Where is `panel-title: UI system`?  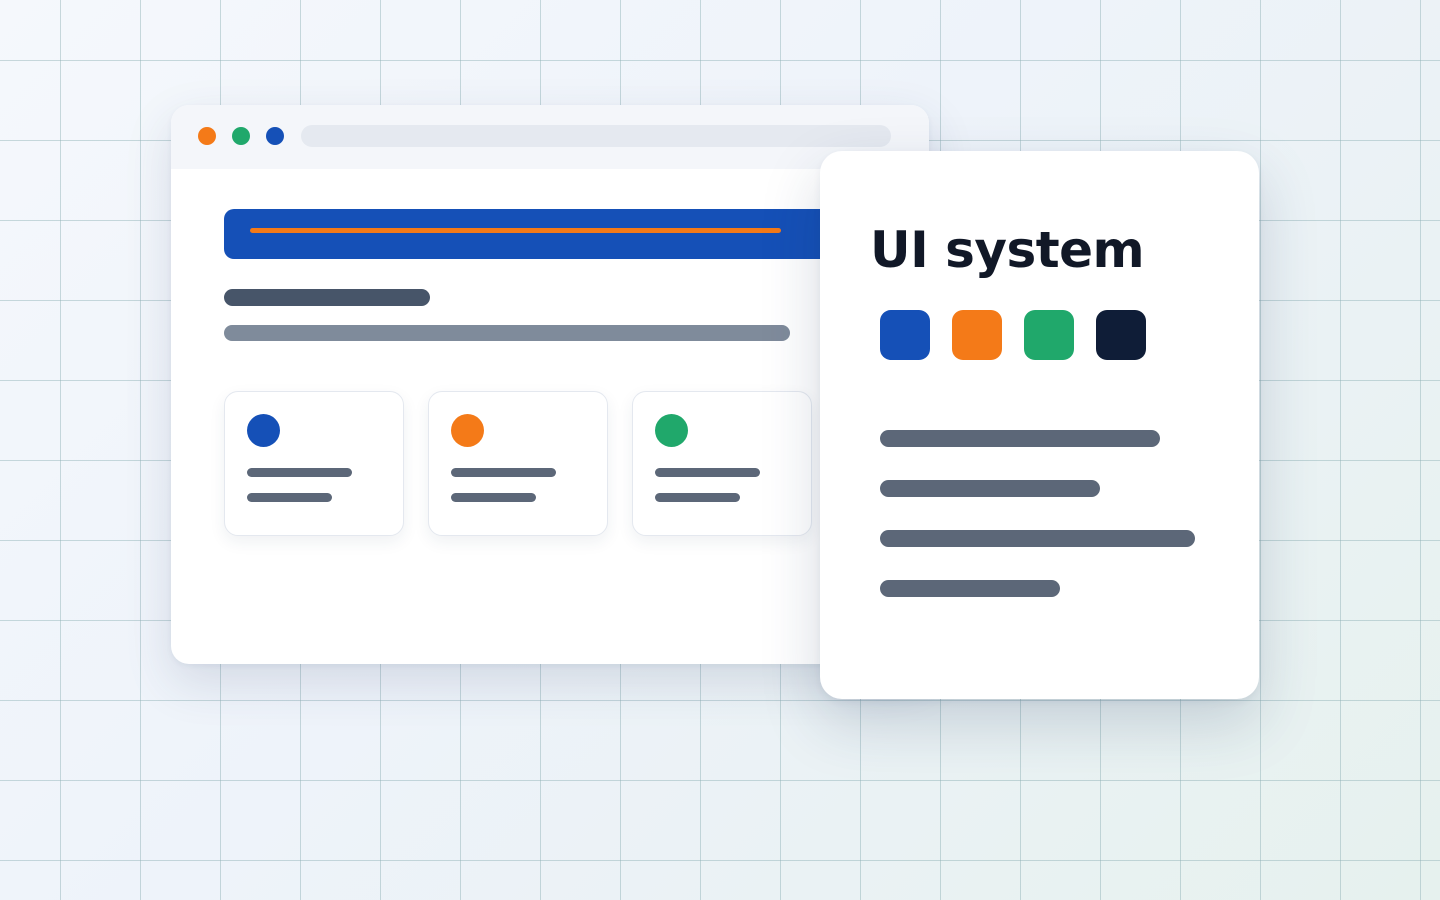
panel-title: UI system is located at coordinates (1007, 250).